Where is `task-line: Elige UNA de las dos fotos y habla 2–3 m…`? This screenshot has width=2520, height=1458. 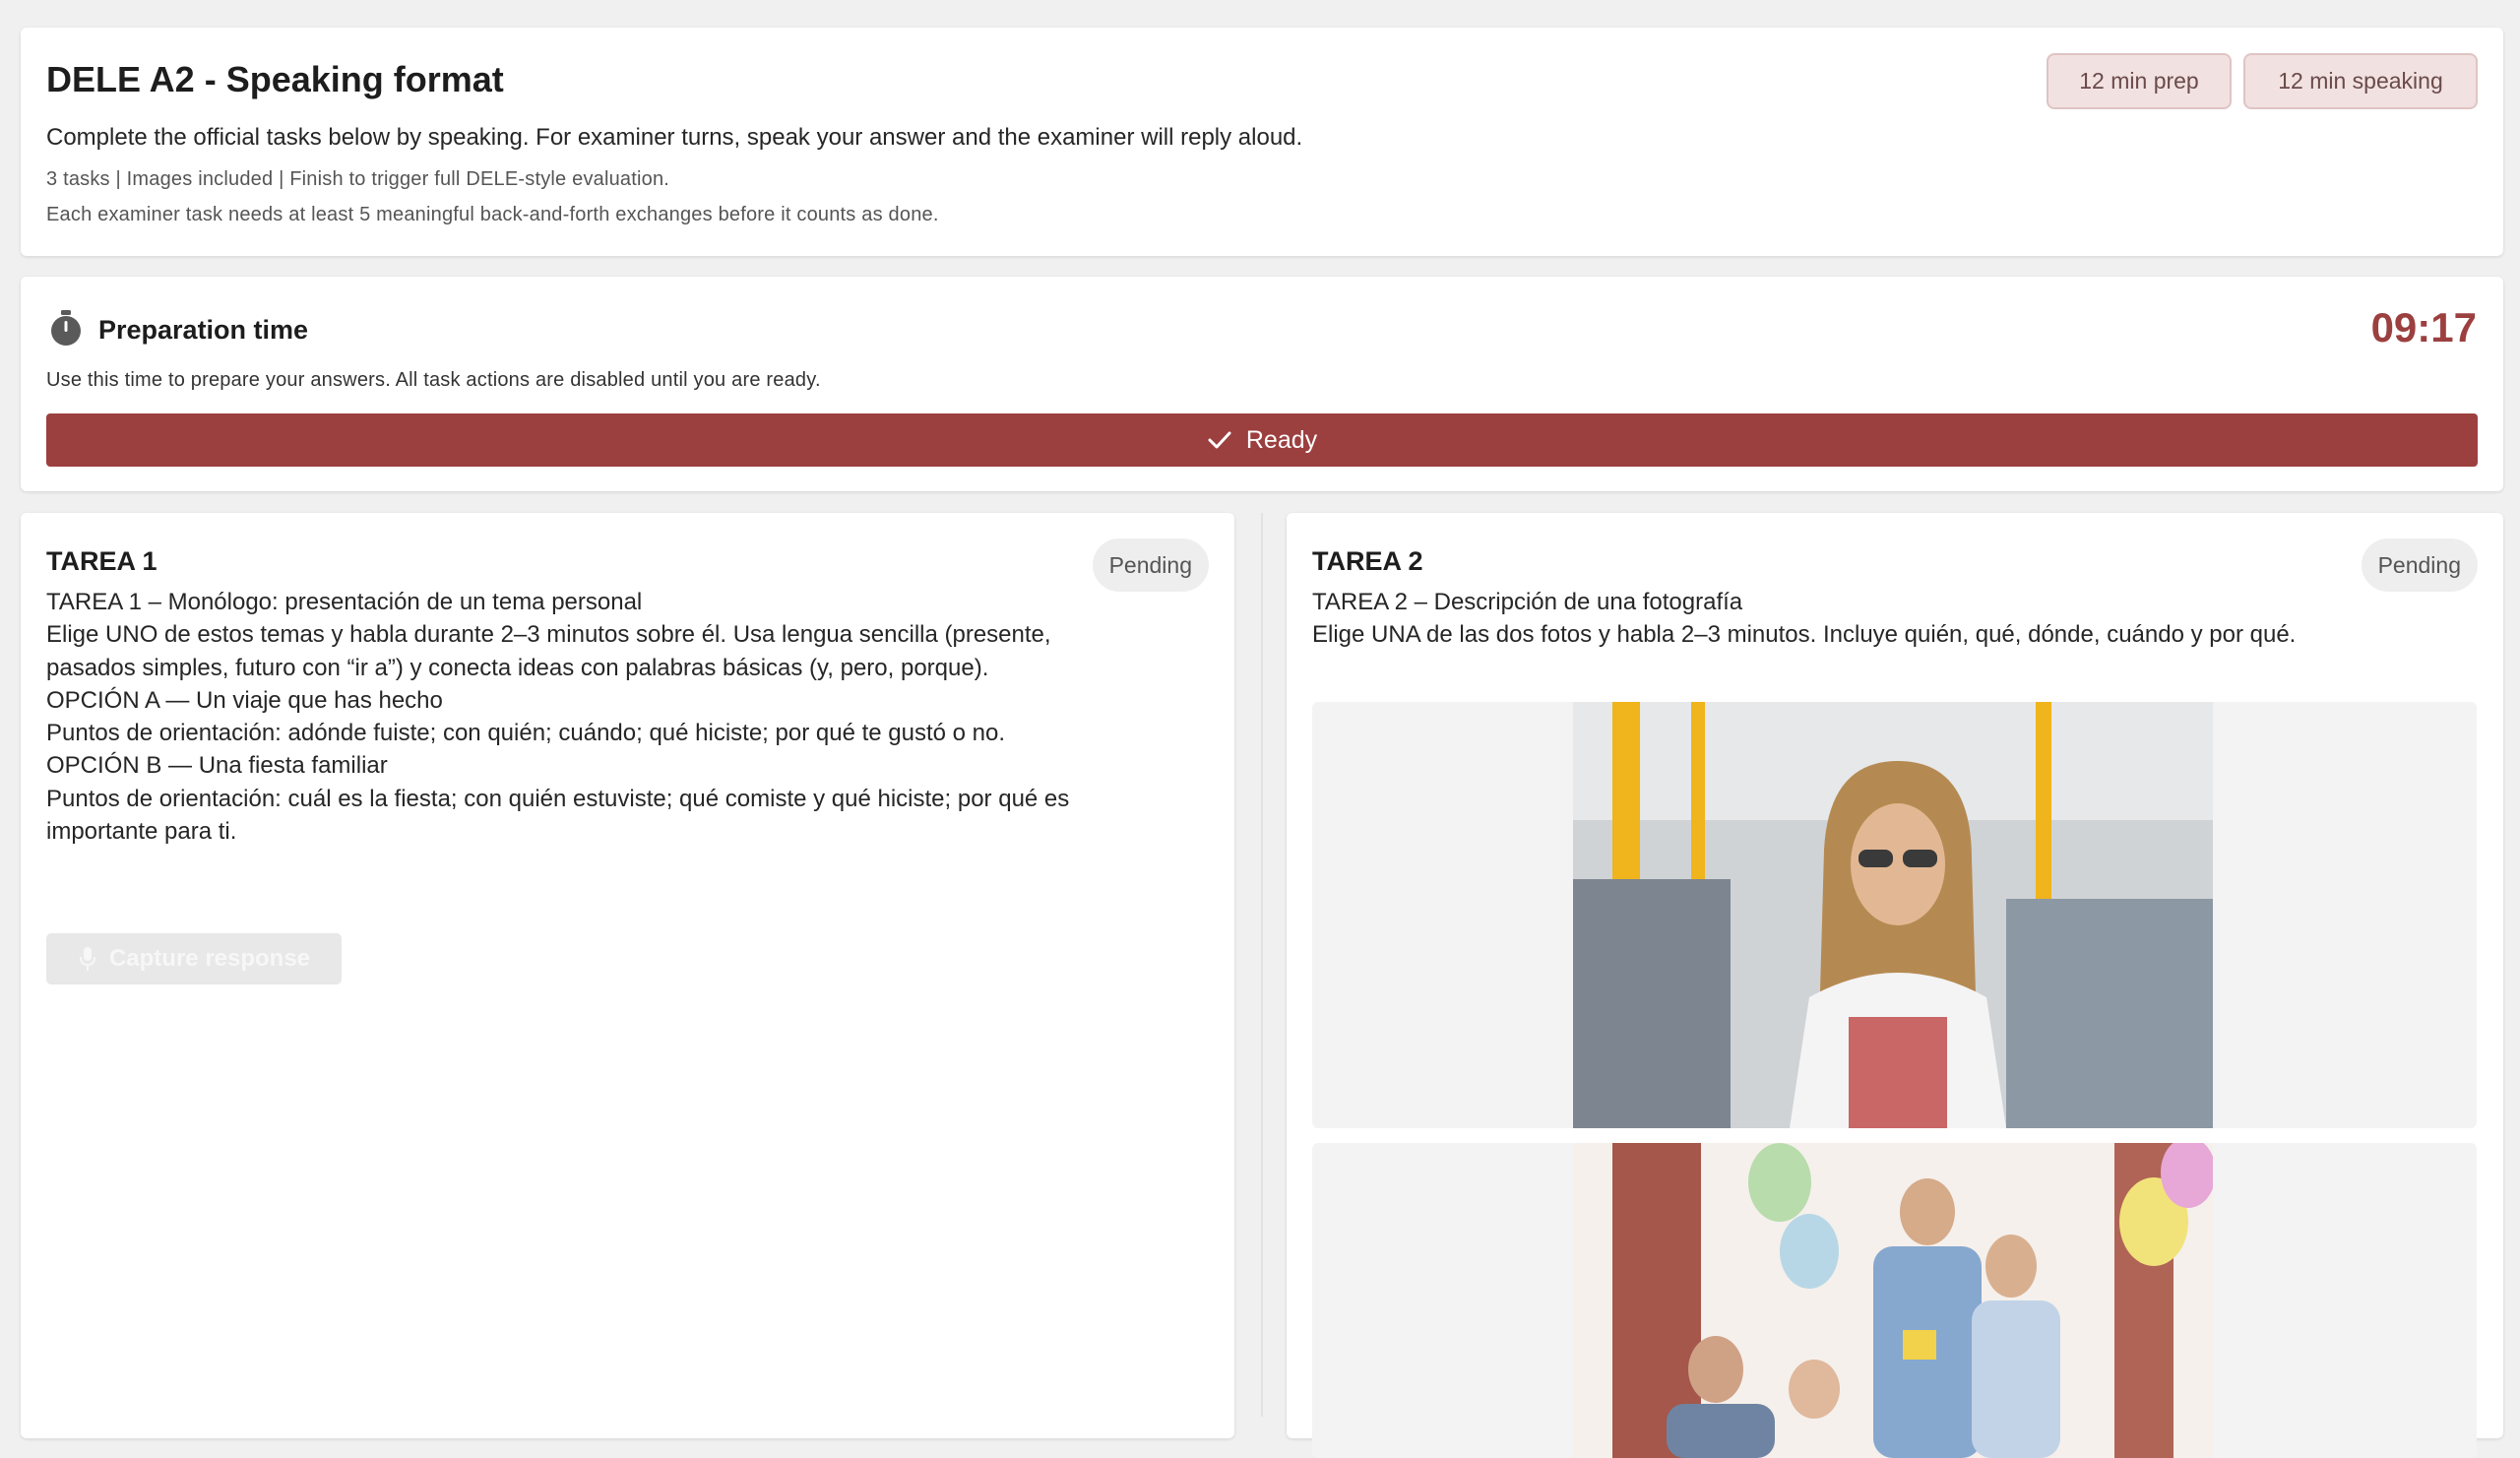
task-line: Elige UNA de las dos fotos y habla 2–3 m… is located at coordinates (1804, 635).